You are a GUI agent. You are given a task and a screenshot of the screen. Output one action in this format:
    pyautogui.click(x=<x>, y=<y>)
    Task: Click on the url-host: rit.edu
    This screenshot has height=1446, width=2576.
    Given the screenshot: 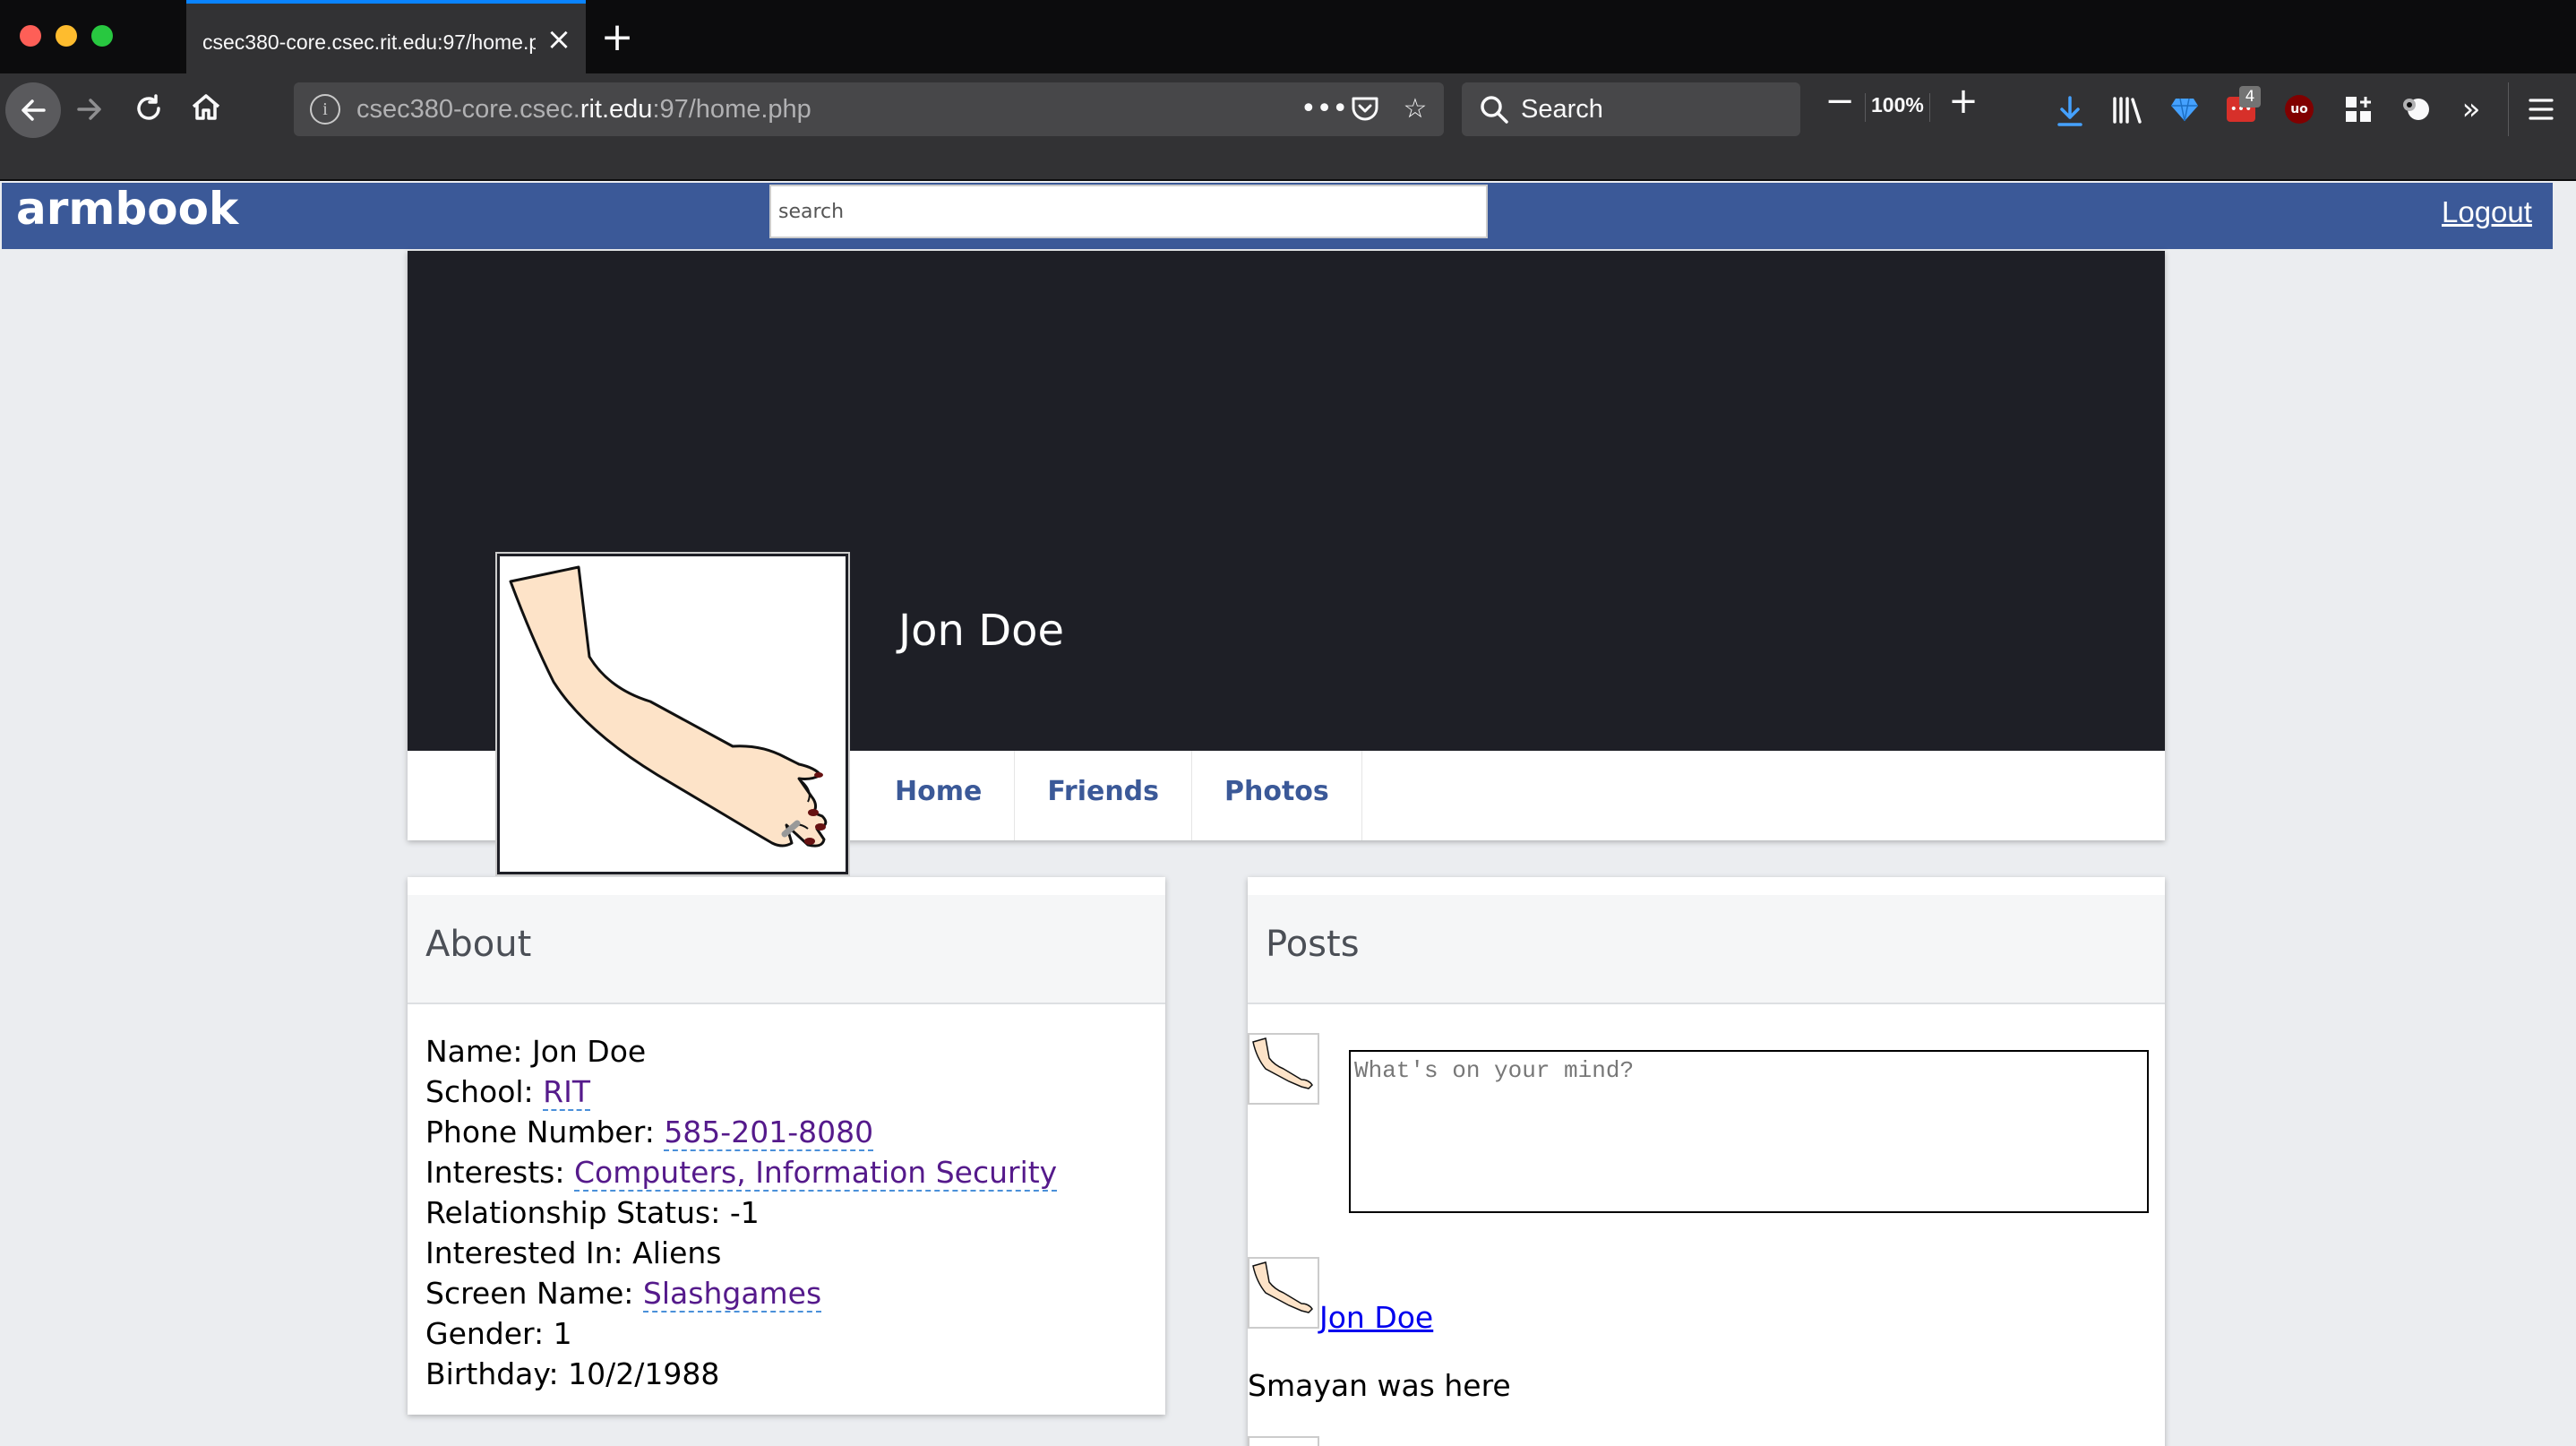 What is the action you would take?
    pyautogui.click(x=616, y=109)
    